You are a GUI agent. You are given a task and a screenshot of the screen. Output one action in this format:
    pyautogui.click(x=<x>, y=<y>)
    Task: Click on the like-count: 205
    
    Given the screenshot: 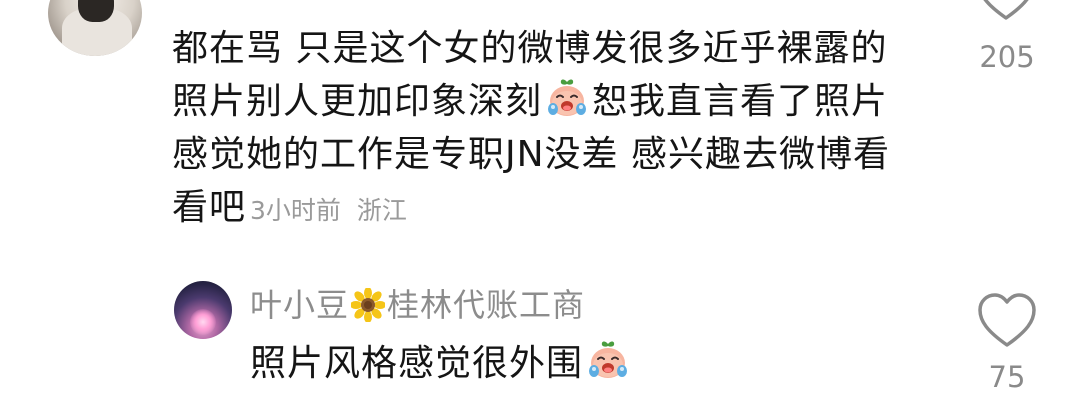 What is the action you would take?
    pyautogui.click(x=1007, y=57)
    